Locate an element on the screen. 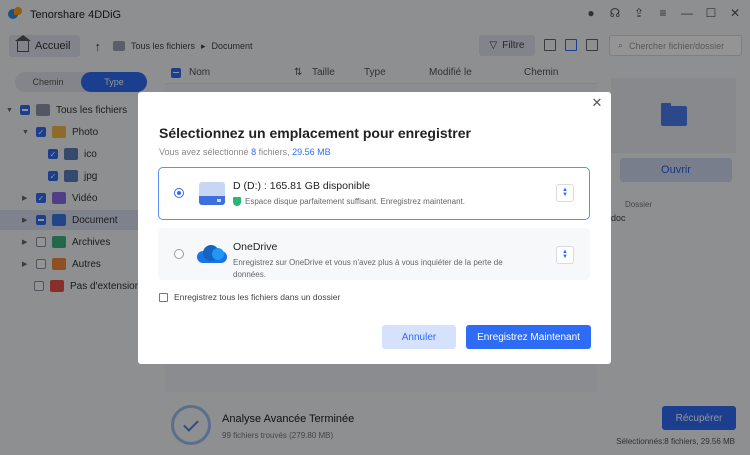 Image resolution: width=750 pixels, height=455 pixels. radio-local-drive is located at coordinates (179, 193).